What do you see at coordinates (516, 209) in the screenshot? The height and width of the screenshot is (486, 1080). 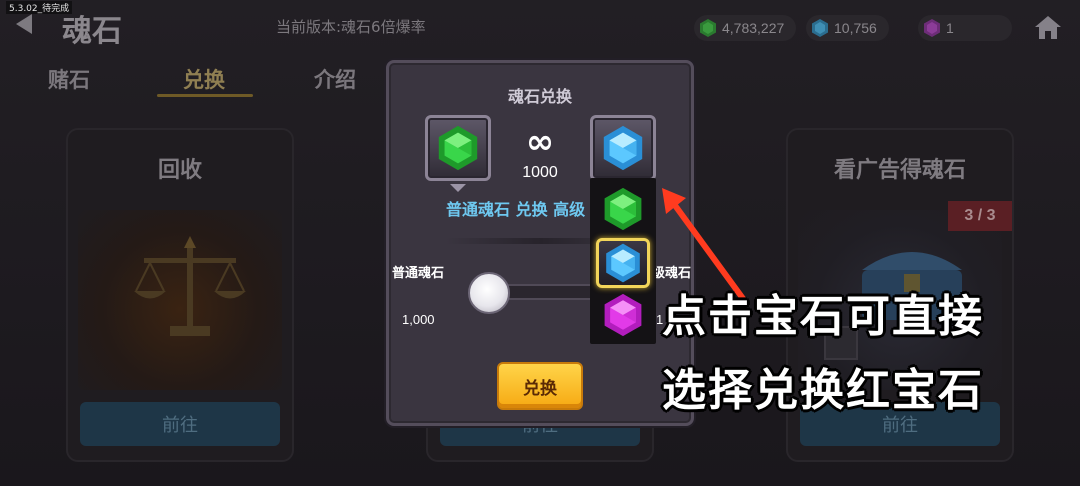 I see `exchange-description: 普通魂石 兑换 高级` at bounding box center [516, 209].